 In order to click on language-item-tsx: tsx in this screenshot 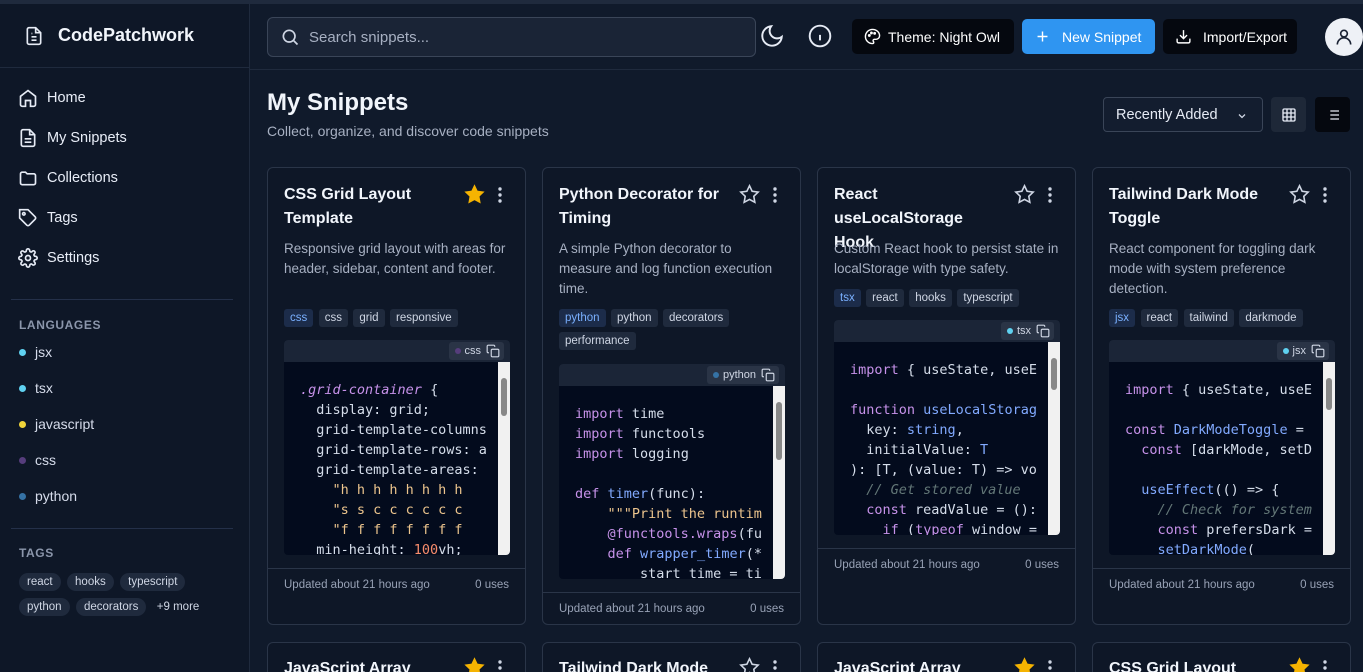, I will do `click(124, 388)`.